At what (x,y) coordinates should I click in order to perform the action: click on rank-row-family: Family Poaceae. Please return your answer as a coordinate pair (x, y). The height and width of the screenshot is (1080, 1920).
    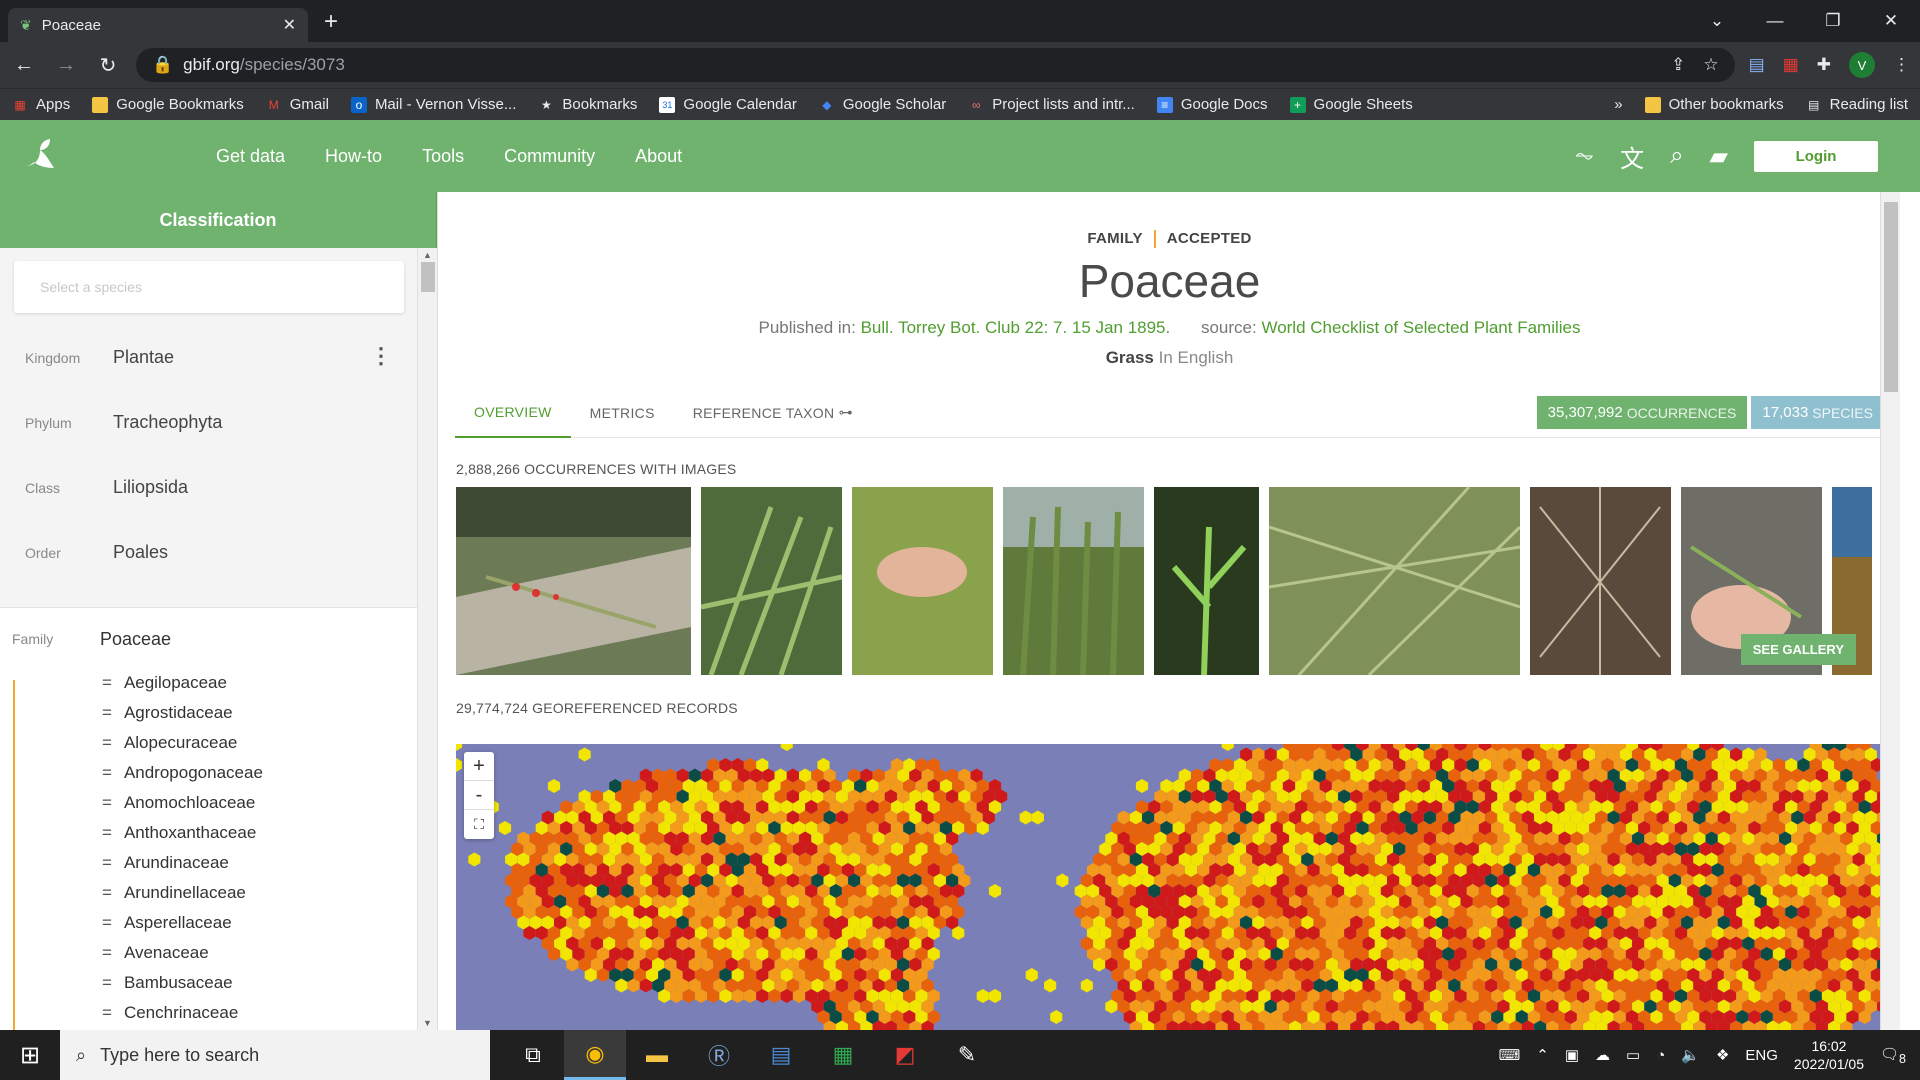
    Looking at the image, I should click on (209, 639).